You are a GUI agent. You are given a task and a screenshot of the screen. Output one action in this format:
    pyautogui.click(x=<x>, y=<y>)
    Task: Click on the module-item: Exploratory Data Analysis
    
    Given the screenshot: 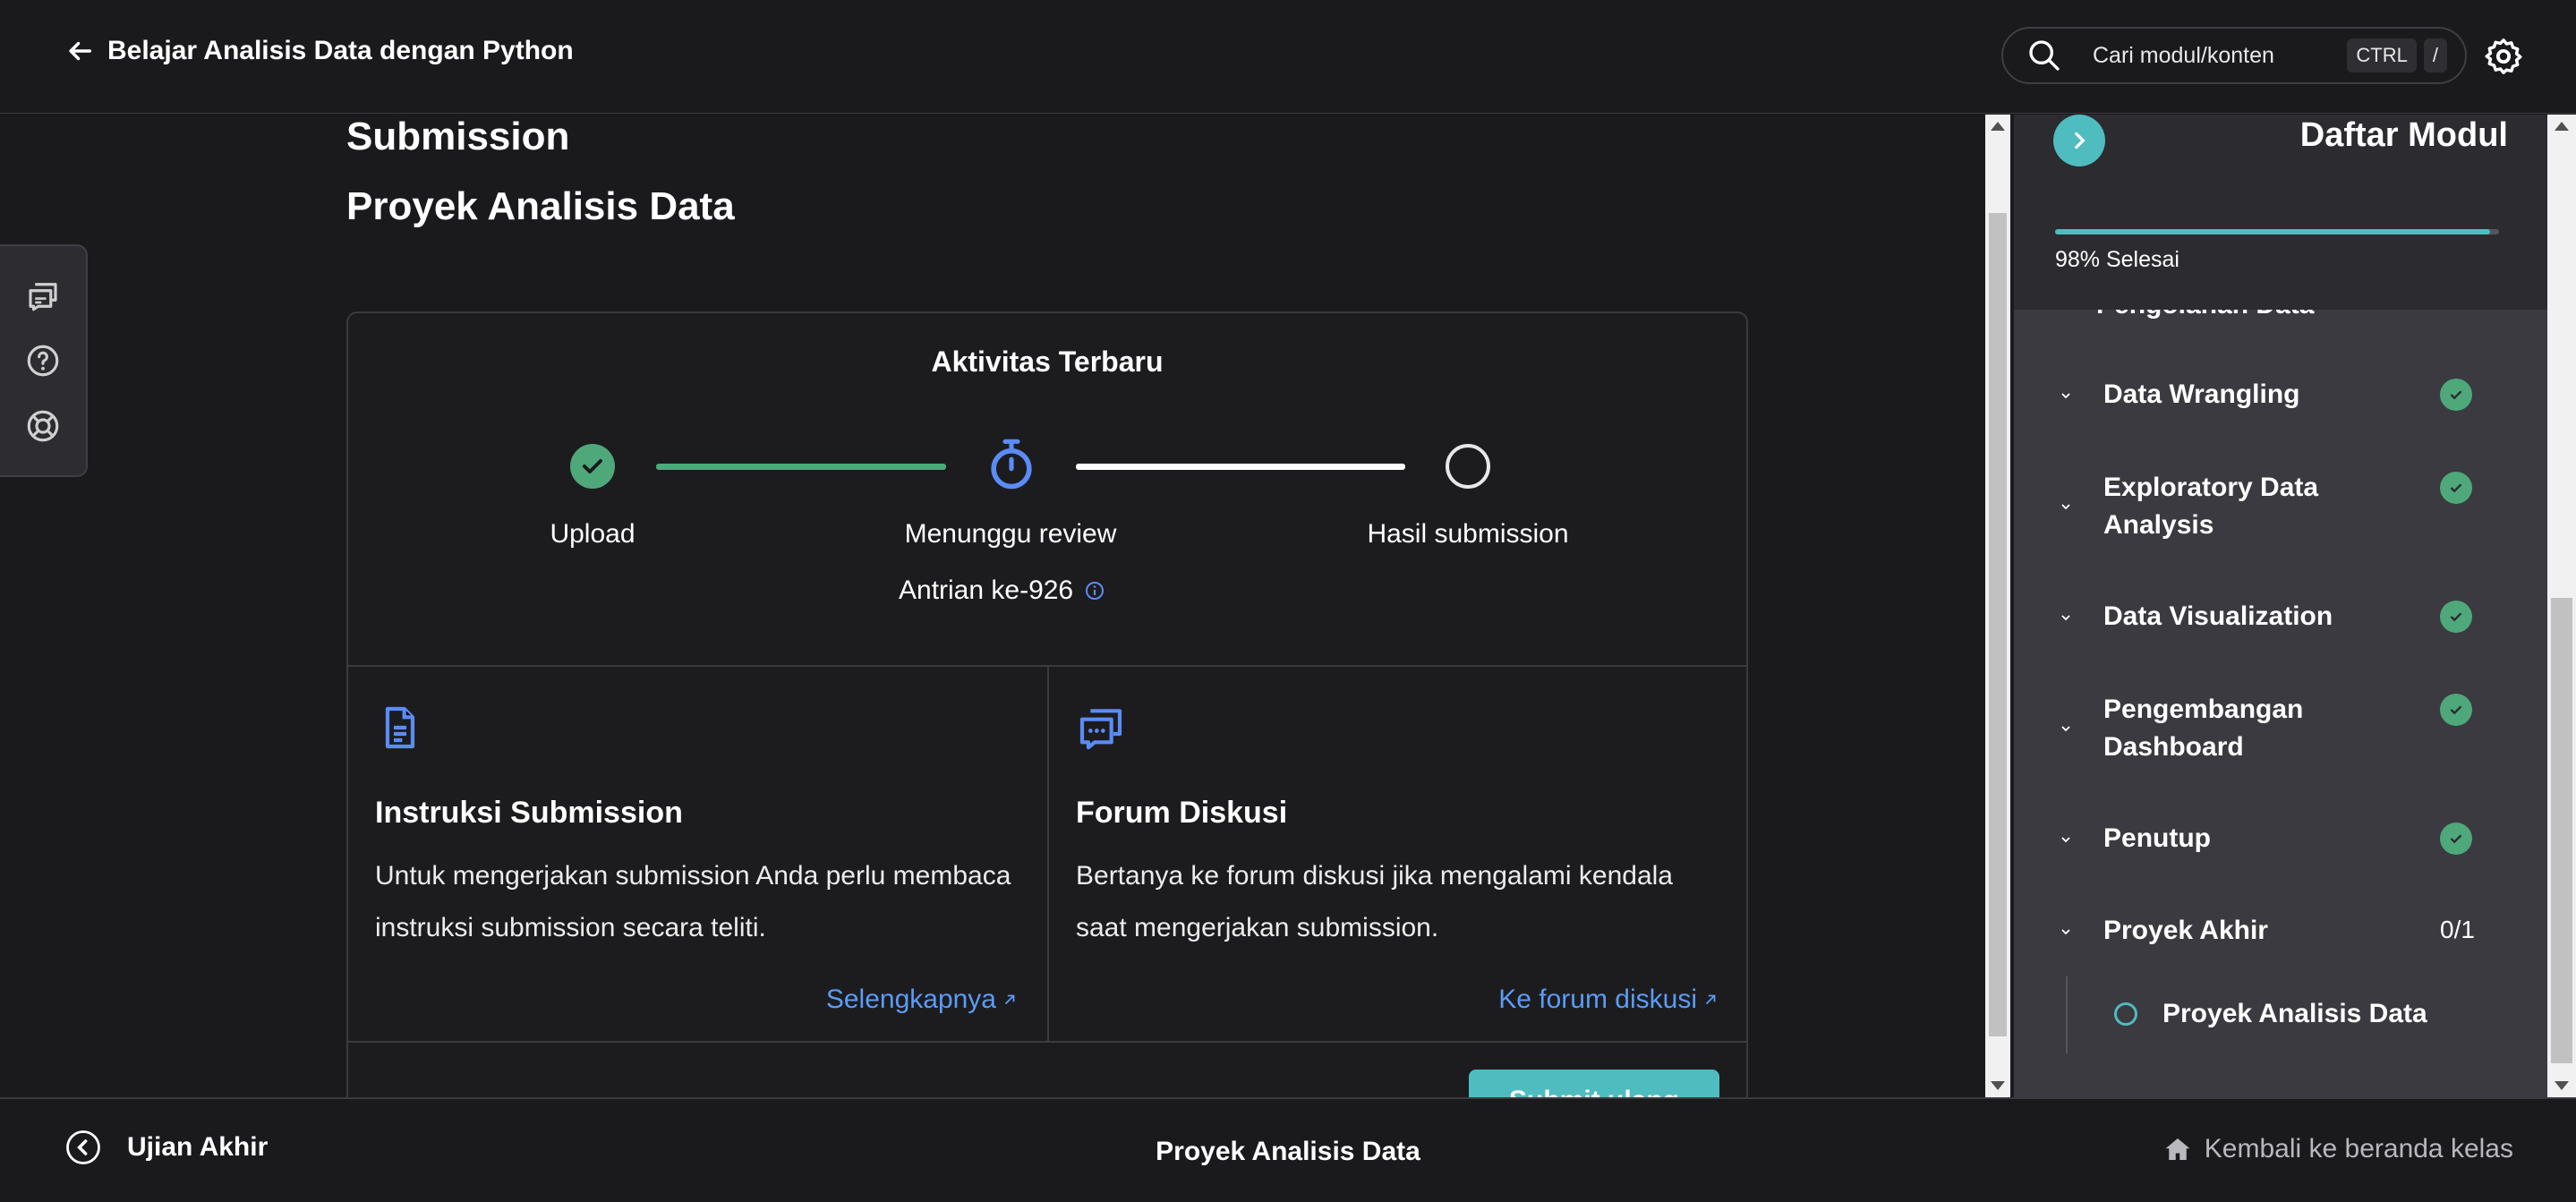 What is the action you would take?
    pyautogui.click(x=2280, y=506)
    